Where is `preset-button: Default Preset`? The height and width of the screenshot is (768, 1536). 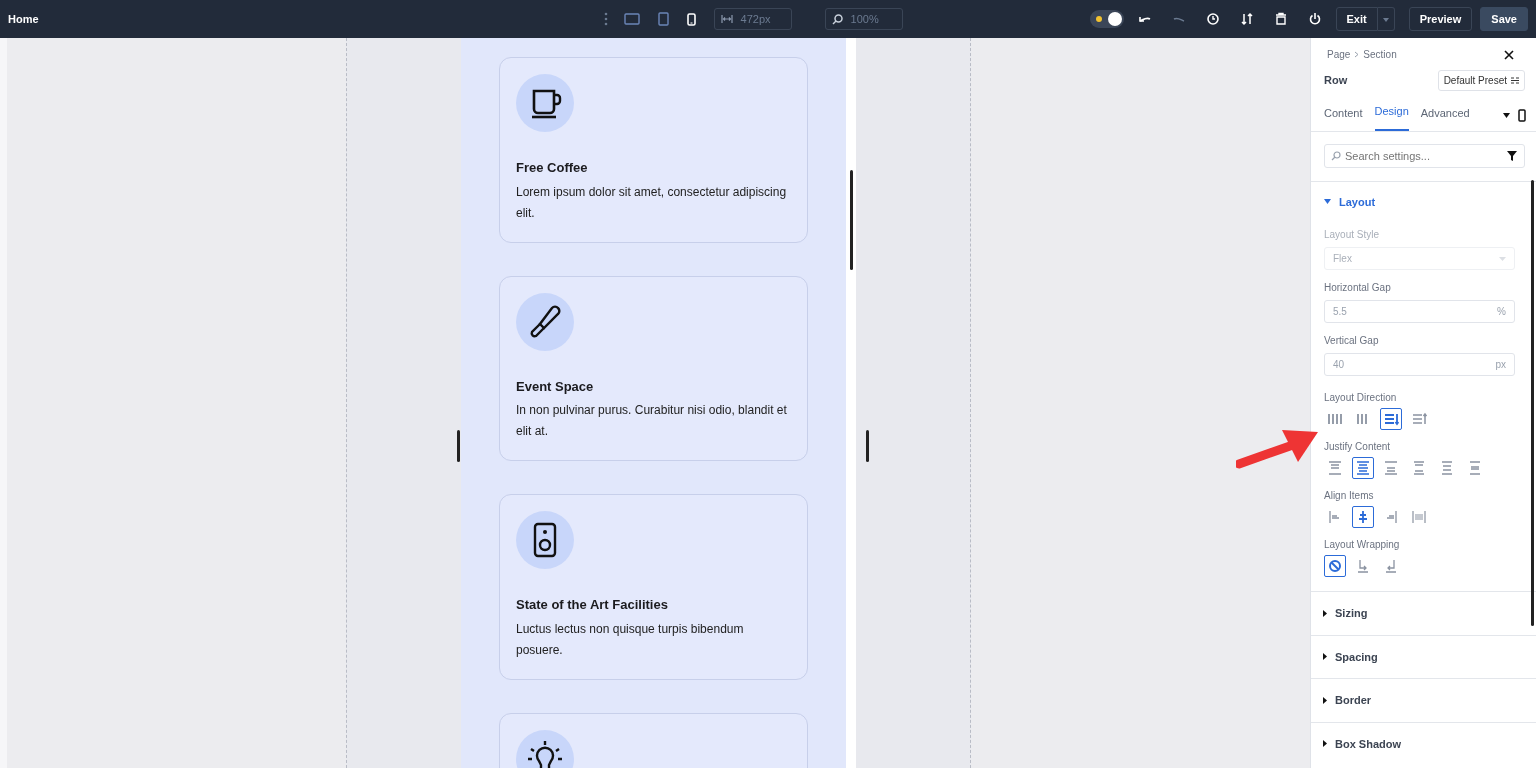
preset-button: Default Preset is located at coordinates (1481, 80).